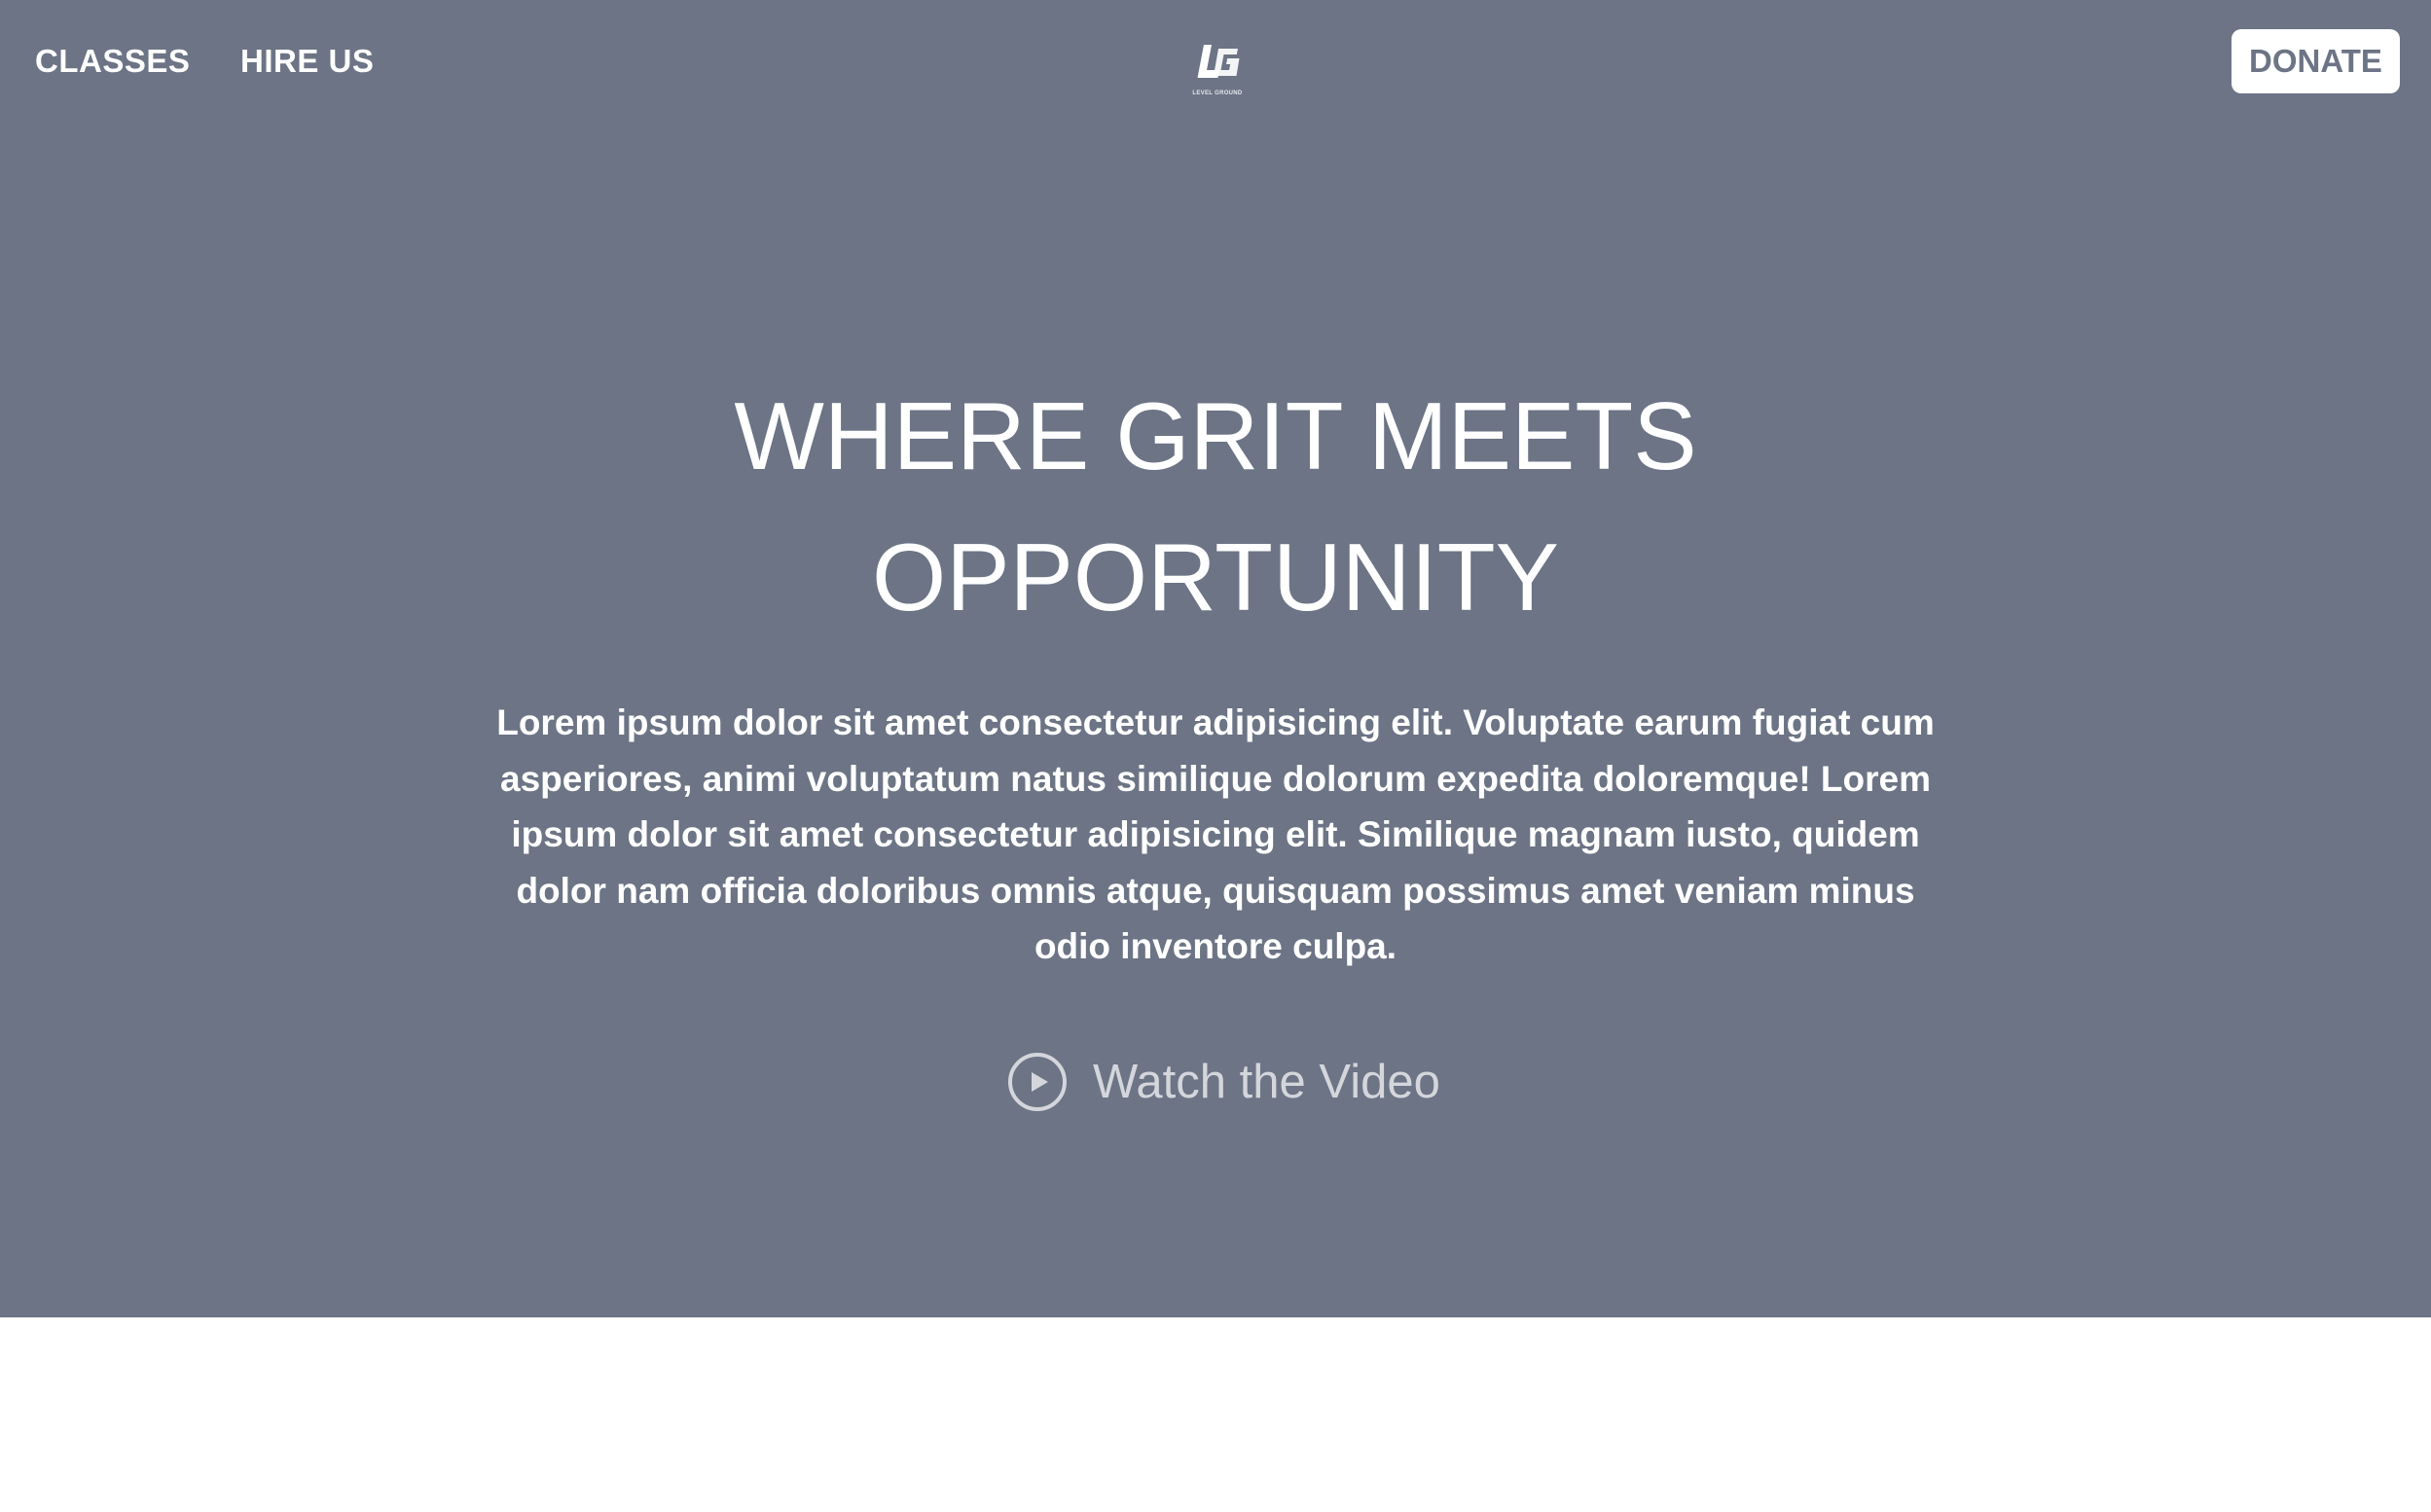 This screenshot has height=1512, width=2431. I want to click on hero-title-line-2: OPPORTUNITY, so click(1215, 576).